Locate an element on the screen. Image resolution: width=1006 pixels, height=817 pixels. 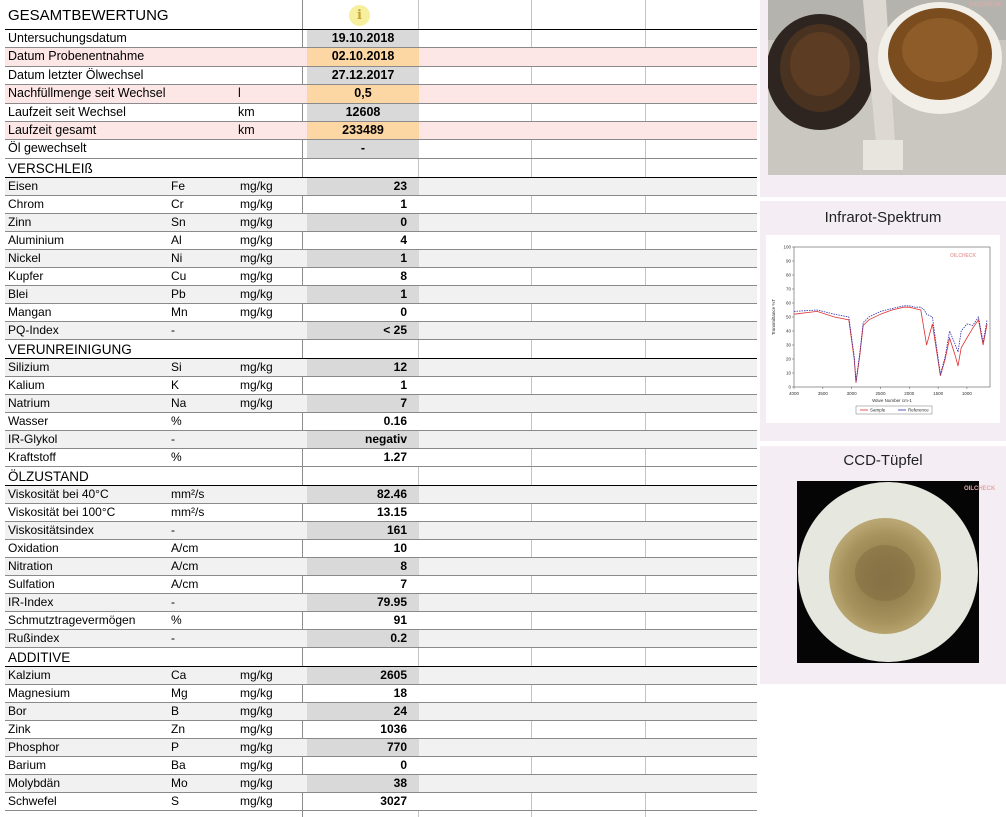
table-row: Schmutztragevermögen% 91 is located at coordinates (381, 620).